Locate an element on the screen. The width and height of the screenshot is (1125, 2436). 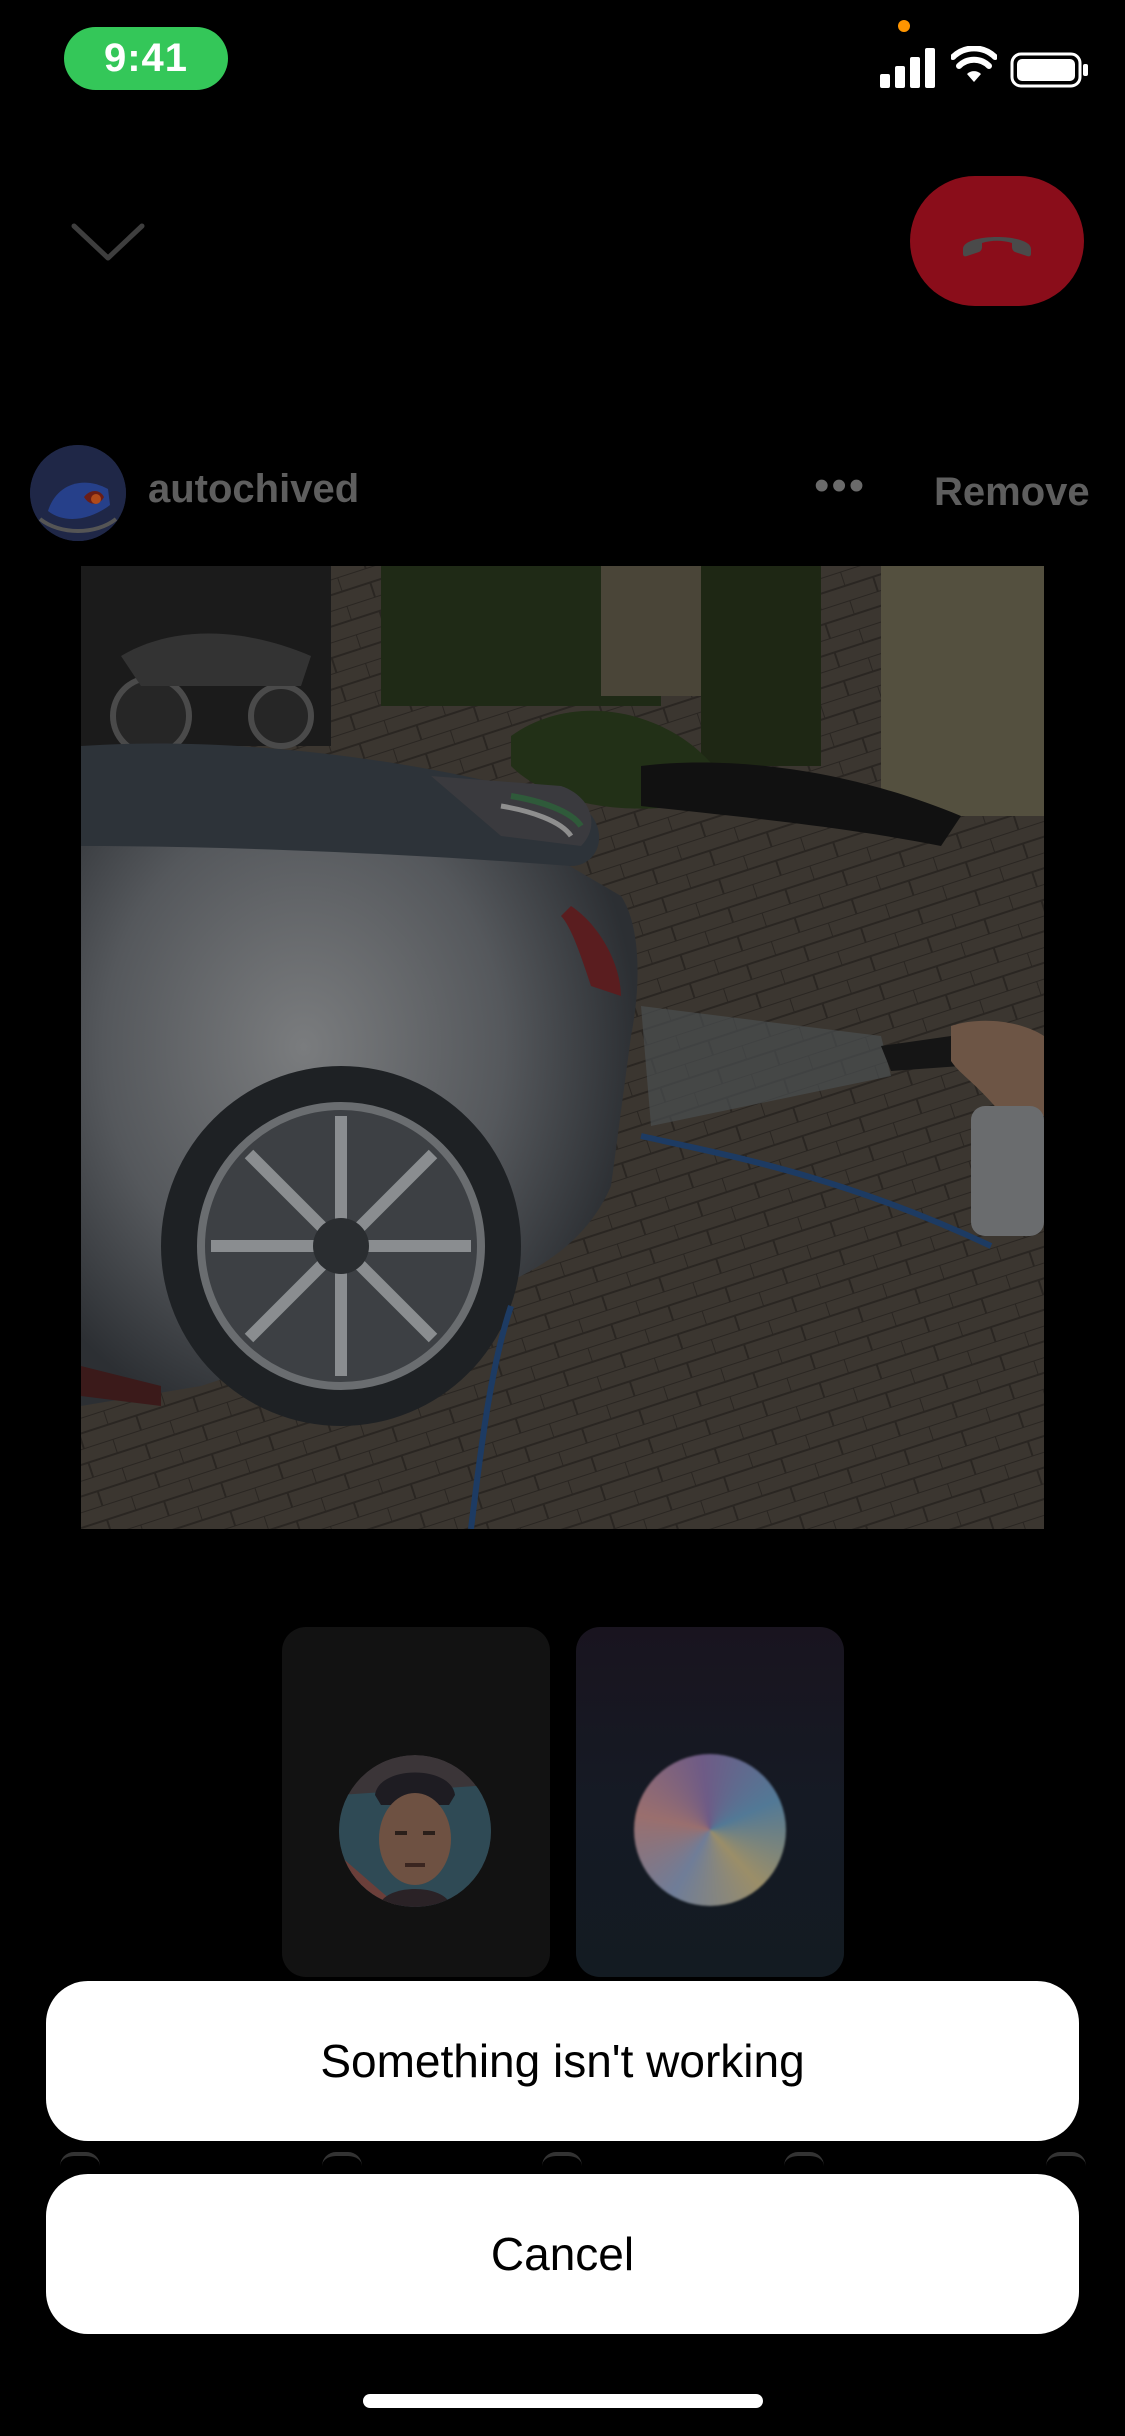
phone-hangup-icon is located at coordinates (997, 247).